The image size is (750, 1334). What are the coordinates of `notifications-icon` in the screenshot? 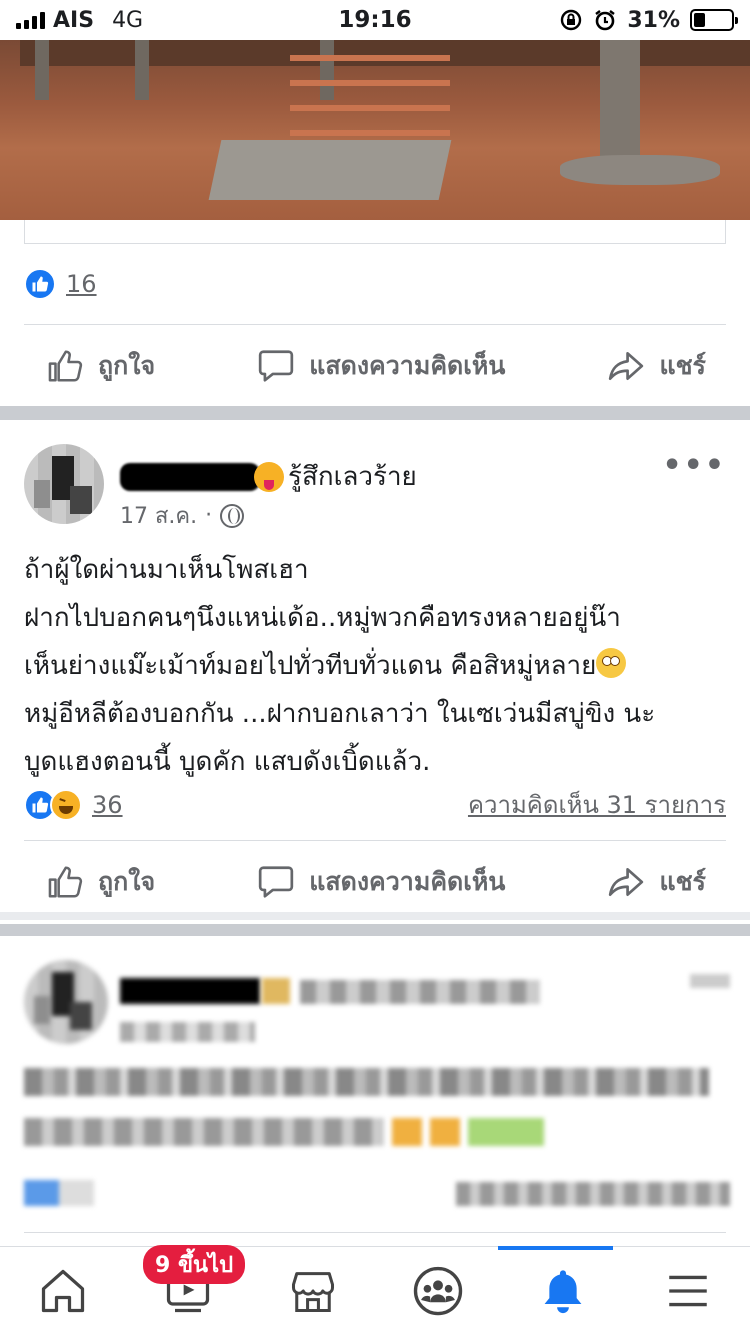 It's located at (562, 1291).